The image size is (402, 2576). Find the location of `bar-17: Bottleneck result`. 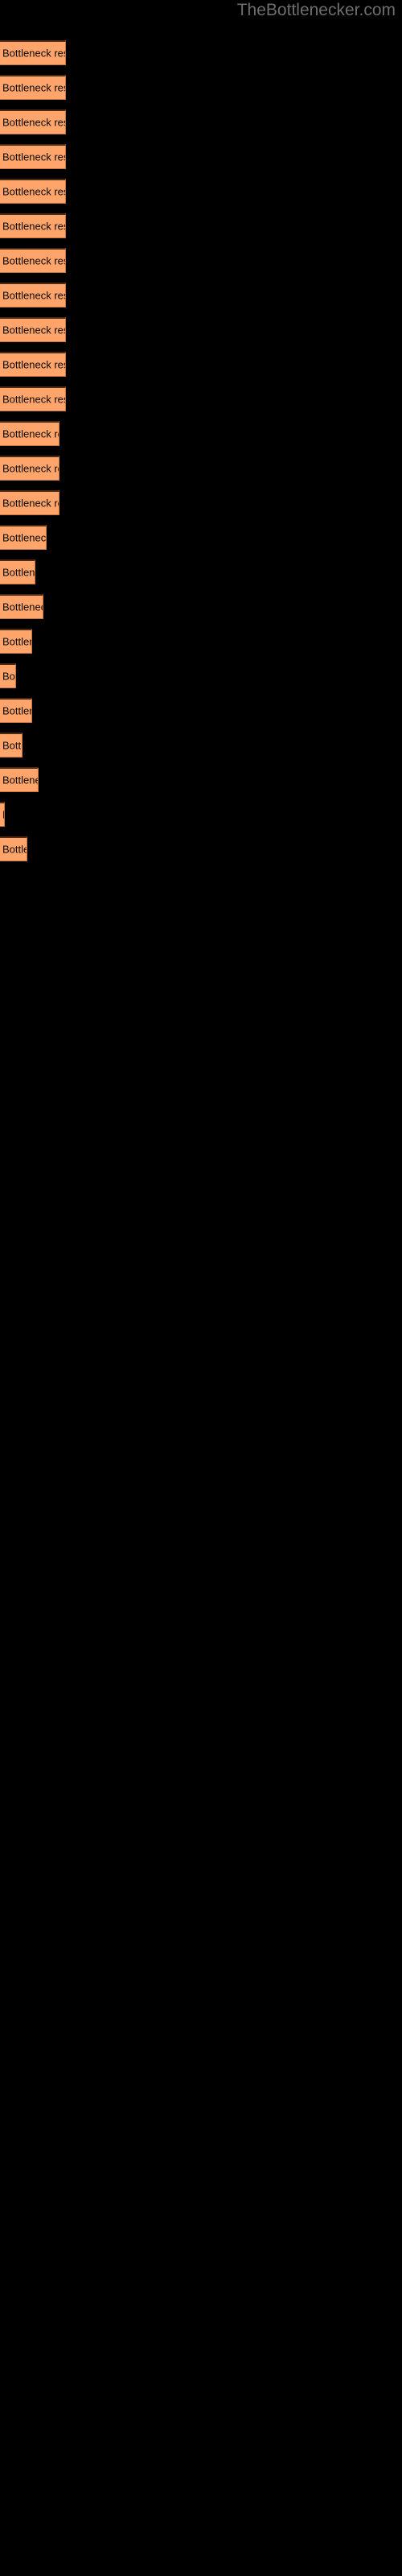

bar-17: Bottleneck result is located at coordinates (21, 606).